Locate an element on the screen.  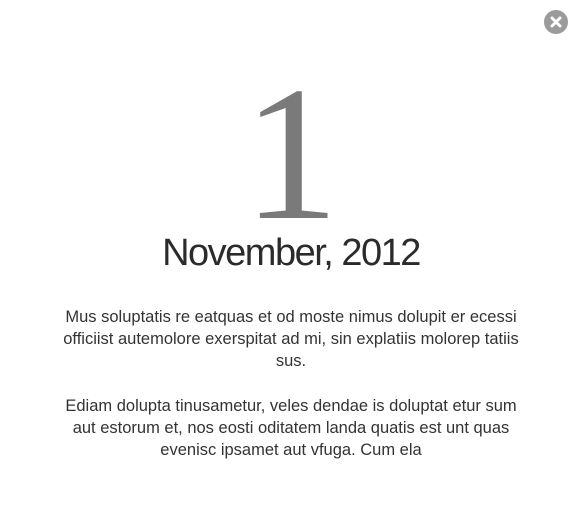
month-year-heading: November, 2012 is located at coordinates (291, 253).